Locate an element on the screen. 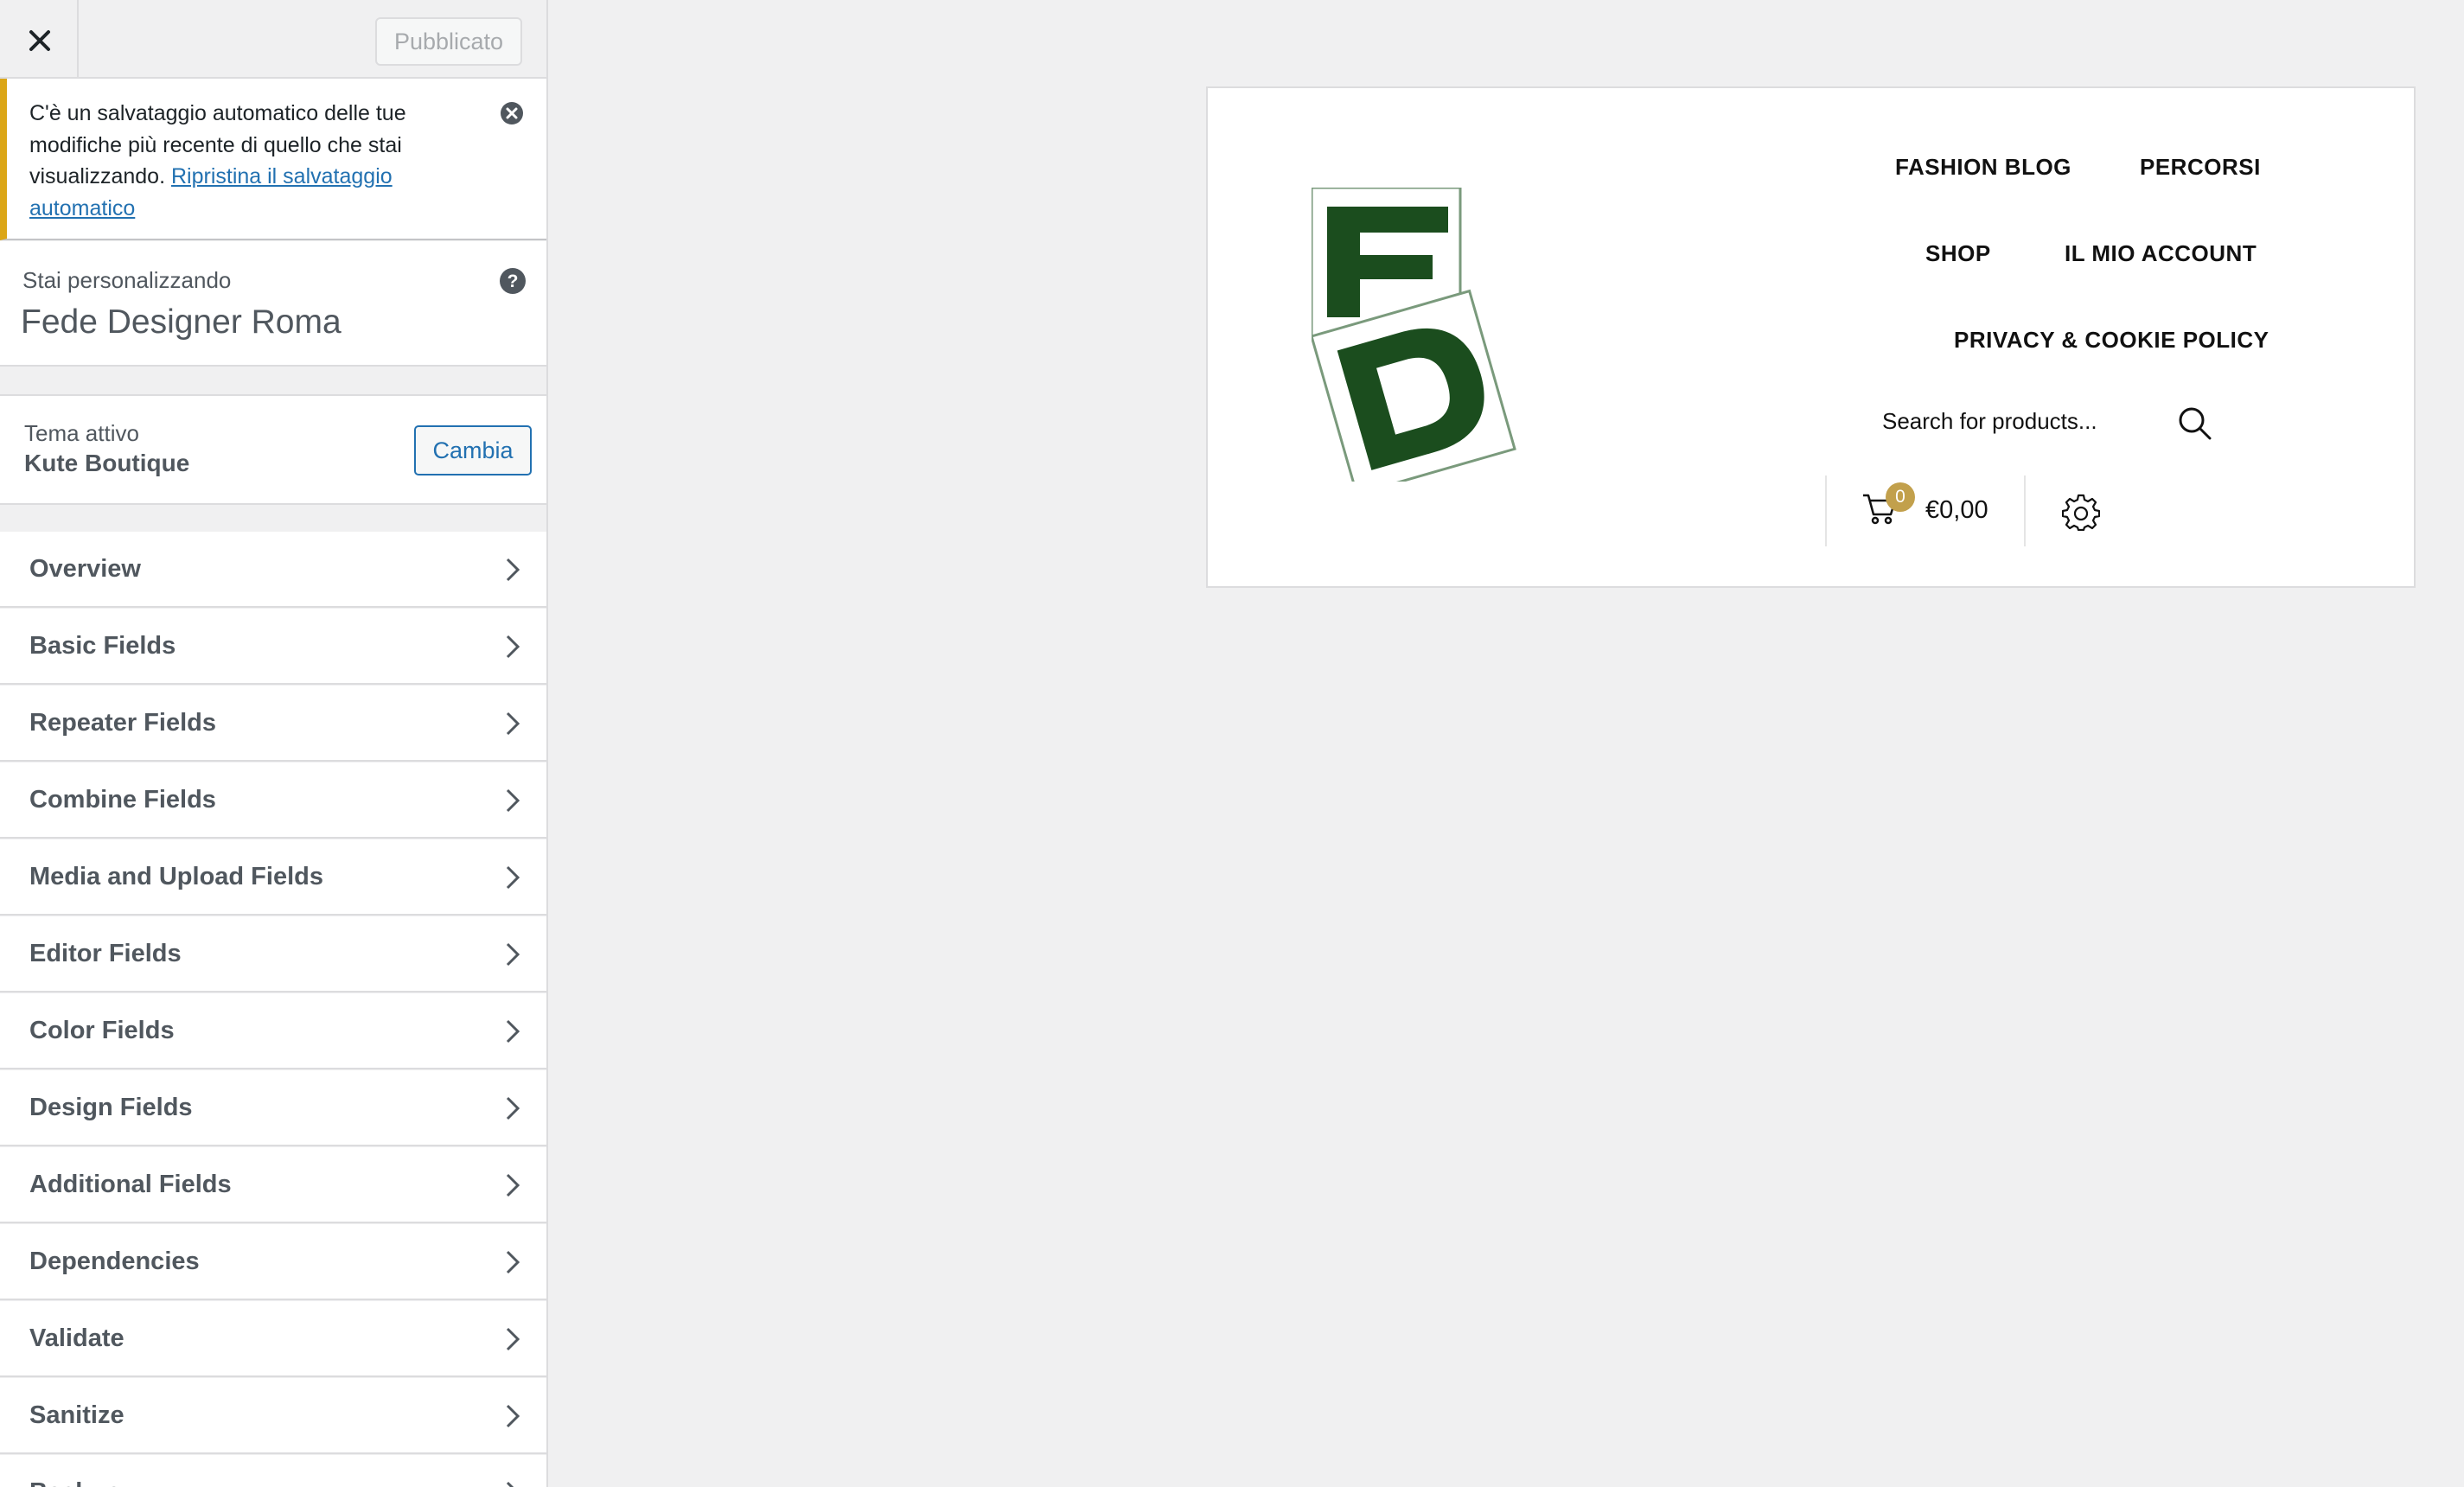  panel-label: Validate is located at coordinates (76, 1338).